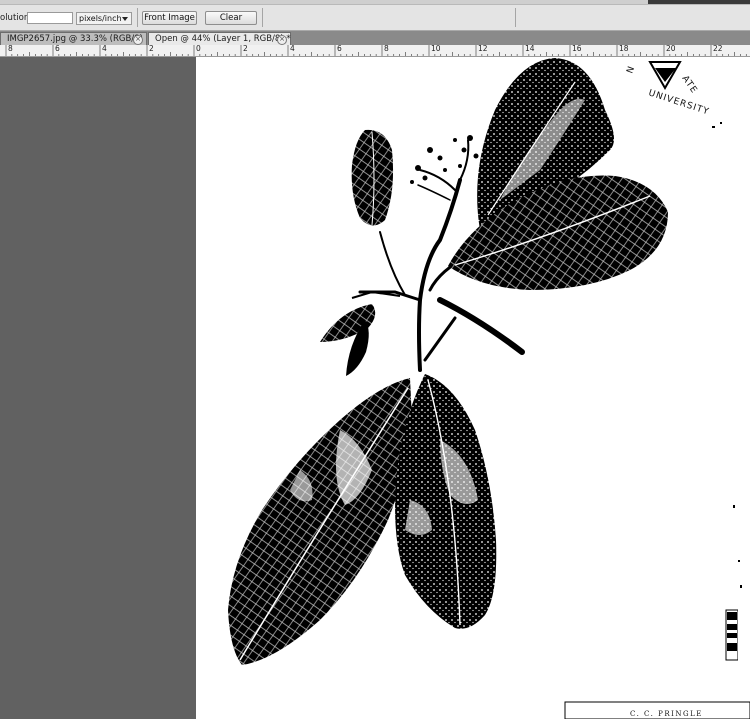 This screenshot has height=719, width=750. Describe the element at coordinates (727, 355) in the screenshot. I see `scan-specks` at that location.